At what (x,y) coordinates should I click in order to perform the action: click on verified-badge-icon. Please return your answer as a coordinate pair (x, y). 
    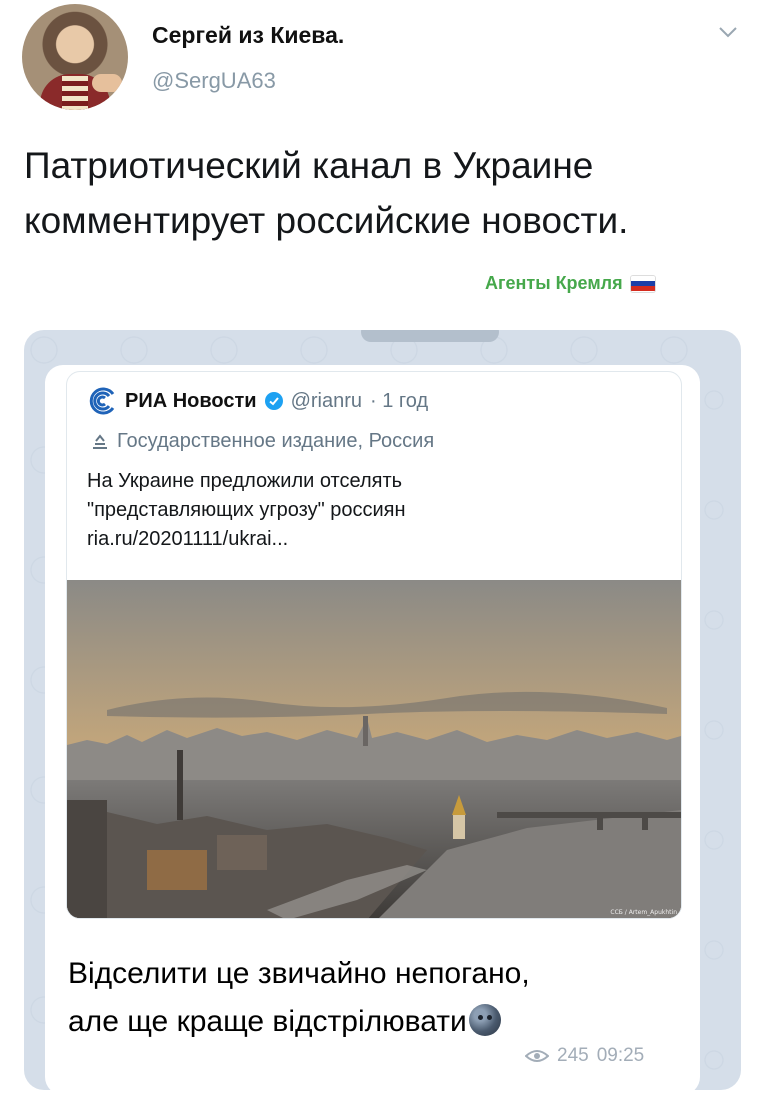
    Looking at the image, I should click on (273, 401).